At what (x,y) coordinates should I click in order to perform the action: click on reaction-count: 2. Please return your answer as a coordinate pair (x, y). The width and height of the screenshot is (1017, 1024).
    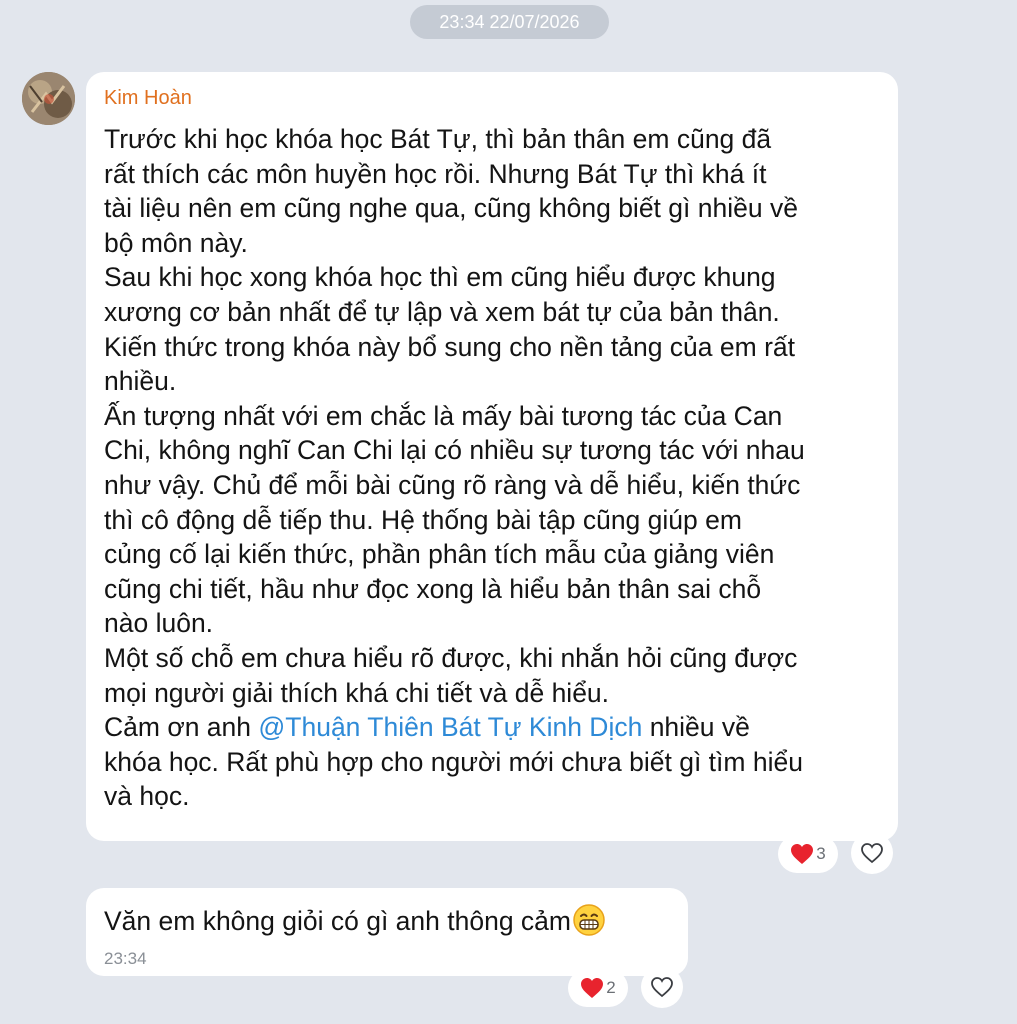
    Looking at the image, I should click on (611, 987).